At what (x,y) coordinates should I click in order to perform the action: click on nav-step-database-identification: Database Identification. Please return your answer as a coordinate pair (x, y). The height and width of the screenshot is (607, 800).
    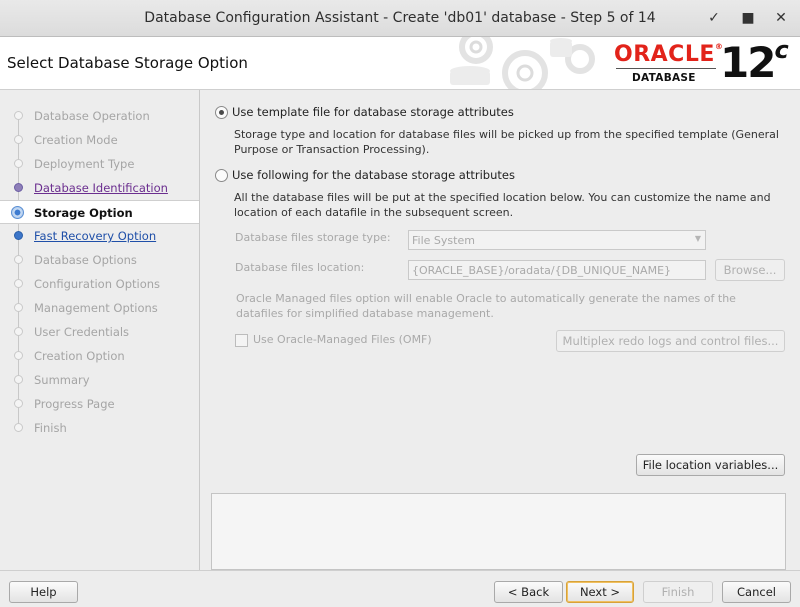
    Looking at the image, I should click on (99, 188).